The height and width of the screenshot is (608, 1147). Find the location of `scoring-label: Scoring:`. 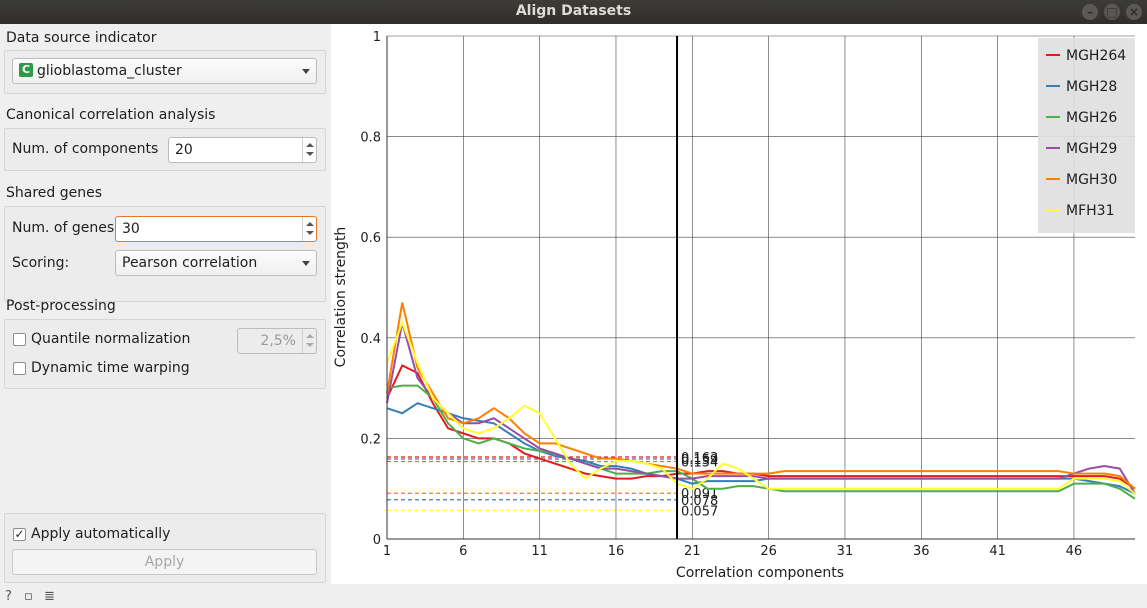

scoring-label: Scoring: is located at coordinates (41, 263).